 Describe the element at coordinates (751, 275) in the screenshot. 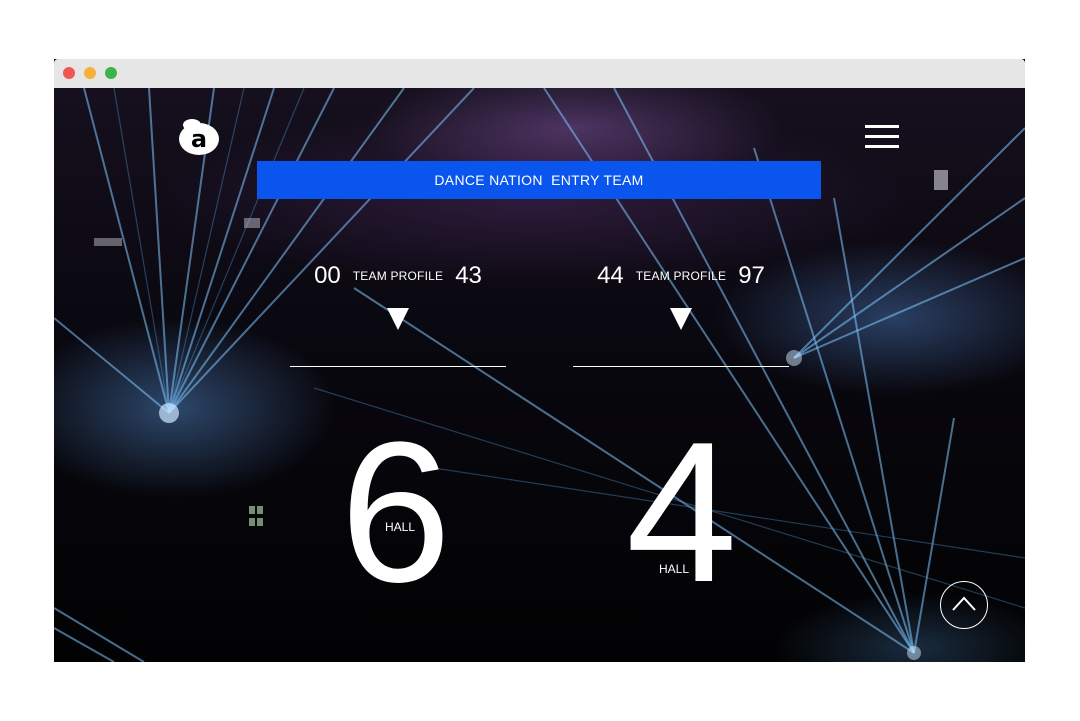

I see `range-end: 97` at that location.